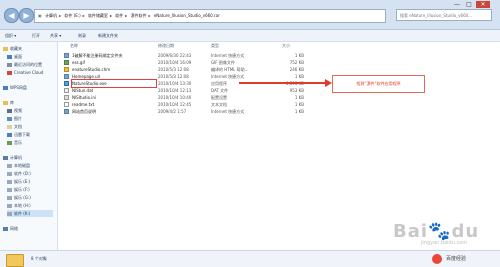 This screenshot has width=500, height=267. What do you see at coordinates (36, 35) in the screenshot?
I see `open-button: 打开` at bounding box center [36, 35].